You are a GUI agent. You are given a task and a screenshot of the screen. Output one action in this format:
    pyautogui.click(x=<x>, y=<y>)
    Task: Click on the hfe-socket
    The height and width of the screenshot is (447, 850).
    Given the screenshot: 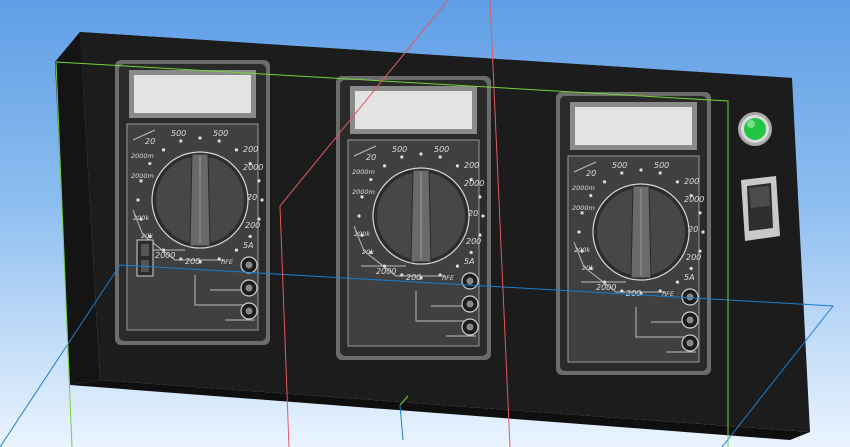 What is the action you would take?
    pyautogui.click(x=145, y=258)
    